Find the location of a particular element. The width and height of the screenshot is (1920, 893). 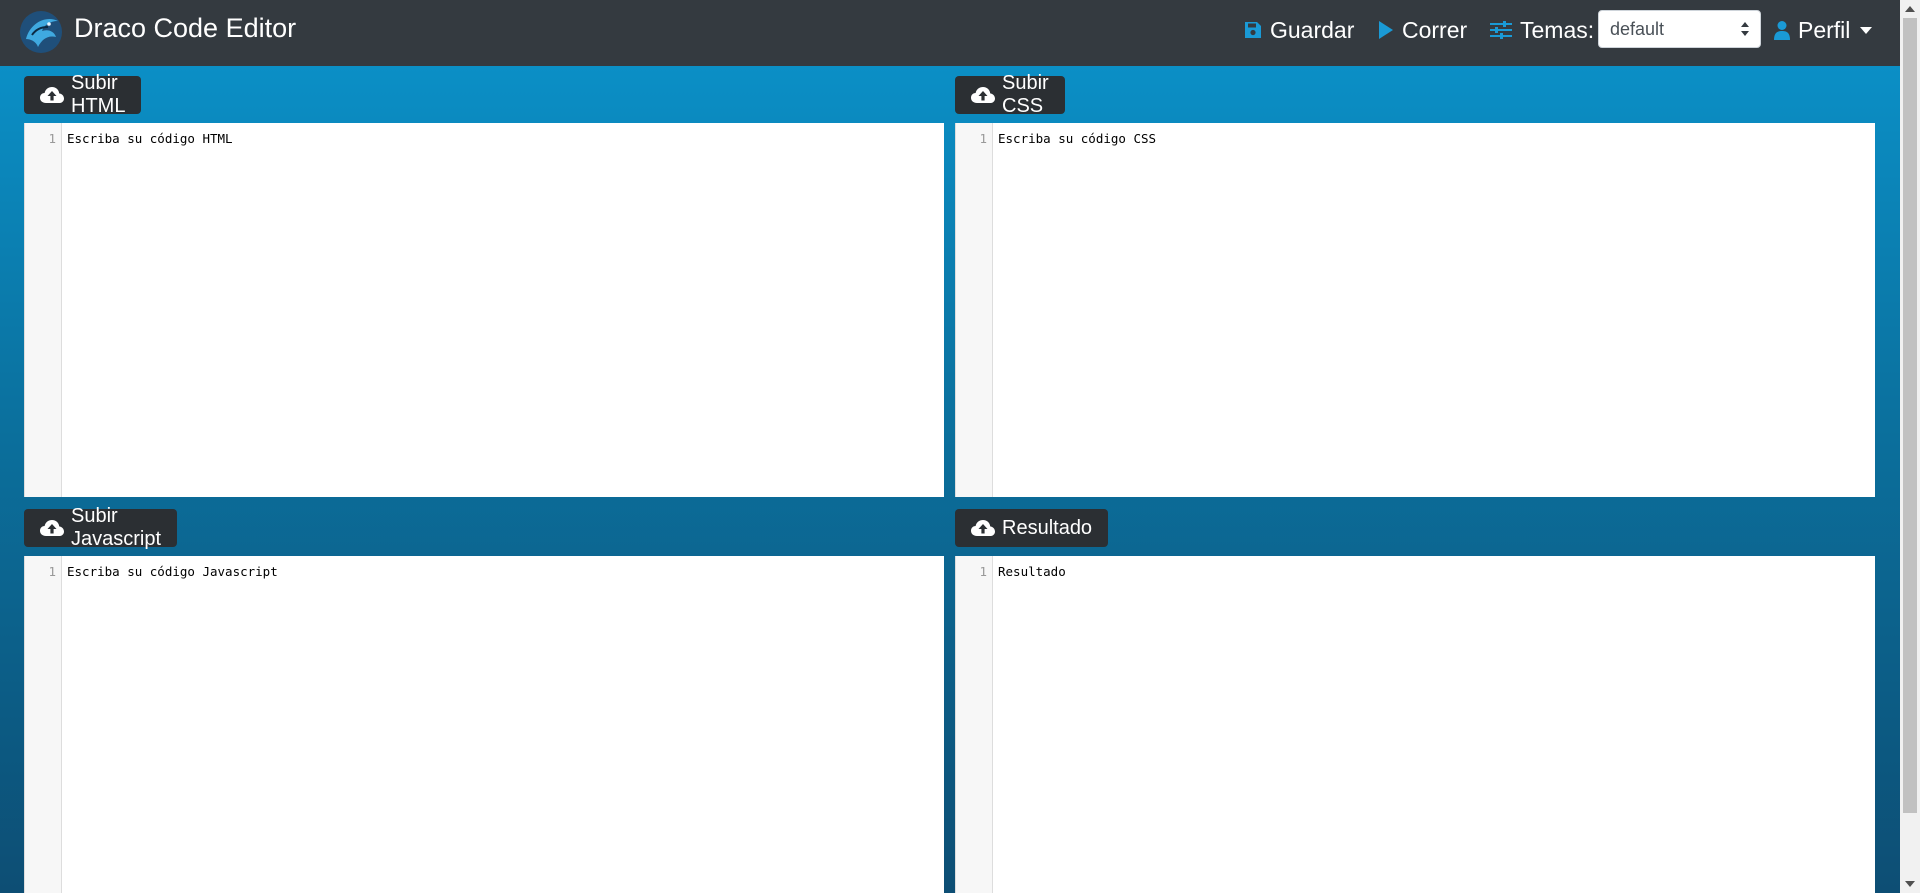

user-icon is located at coordinates (1782, 30).